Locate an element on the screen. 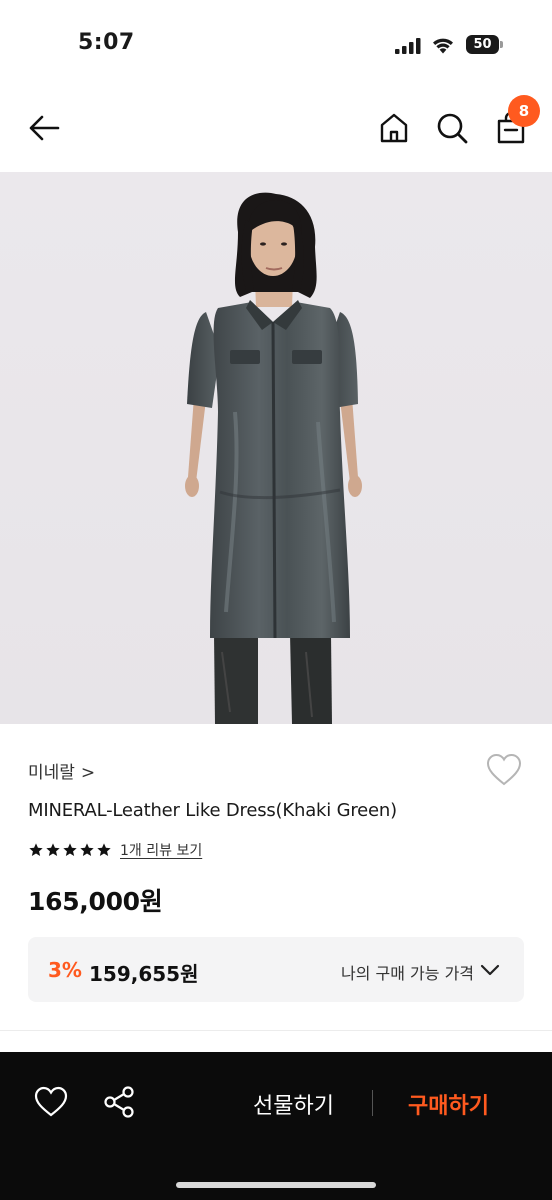 Image resolution: width=552 pixels, height=1200 pixels. back-arrow-icon is located at coordinates (44, 128).